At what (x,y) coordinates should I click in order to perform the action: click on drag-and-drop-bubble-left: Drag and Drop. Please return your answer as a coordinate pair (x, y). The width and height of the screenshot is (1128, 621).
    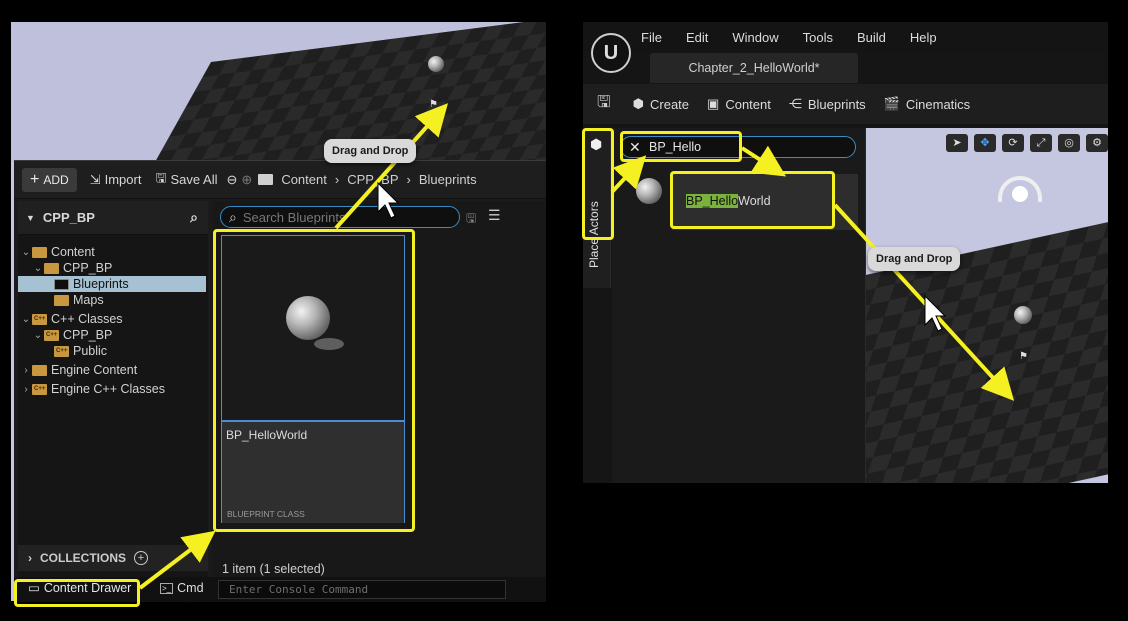
    Looking at the image, I should click on (370, 151).